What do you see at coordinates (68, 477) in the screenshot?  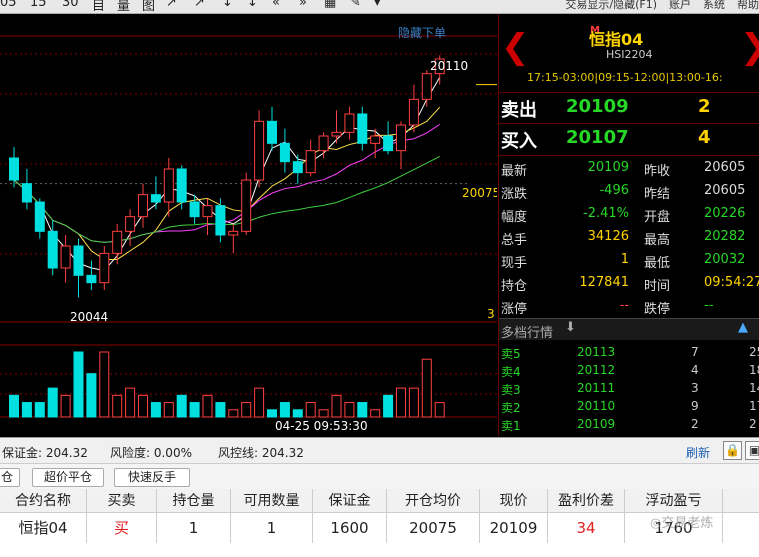 I see `over-price-close-button: 超价平仓` at bounding box center [68, 477].